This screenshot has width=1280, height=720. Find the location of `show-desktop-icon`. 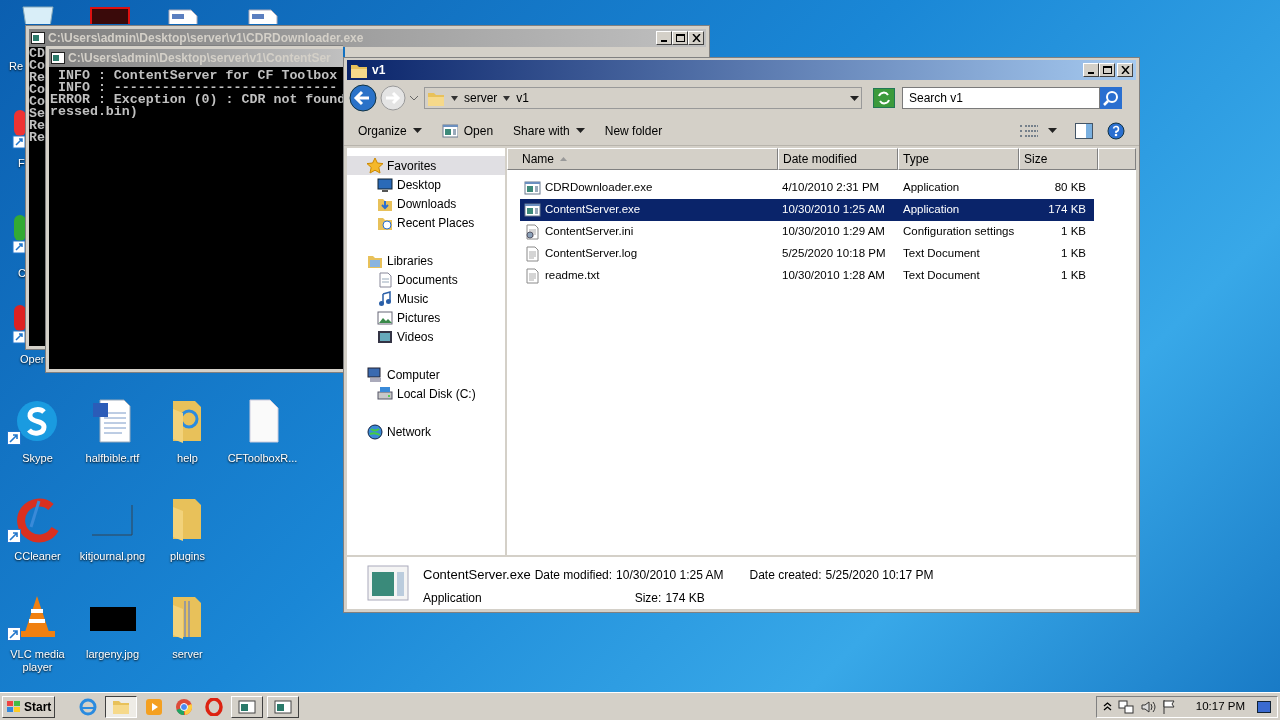

show-desktop-icon is located at coordinates (1264, 706).